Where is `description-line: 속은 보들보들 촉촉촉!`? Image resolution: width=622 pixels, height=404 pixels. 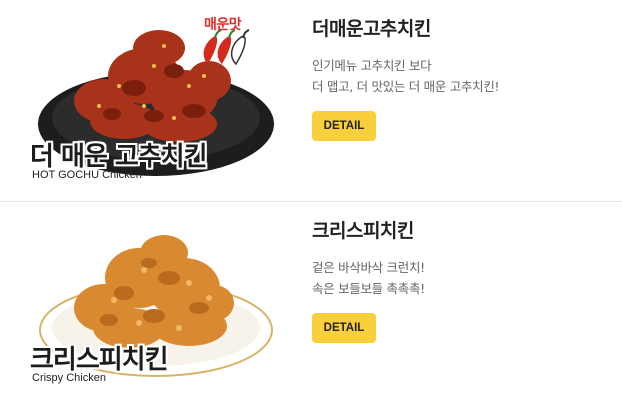
description-line: 속은 보들보들 촉촉촉! is located at coordinates (368, 288).